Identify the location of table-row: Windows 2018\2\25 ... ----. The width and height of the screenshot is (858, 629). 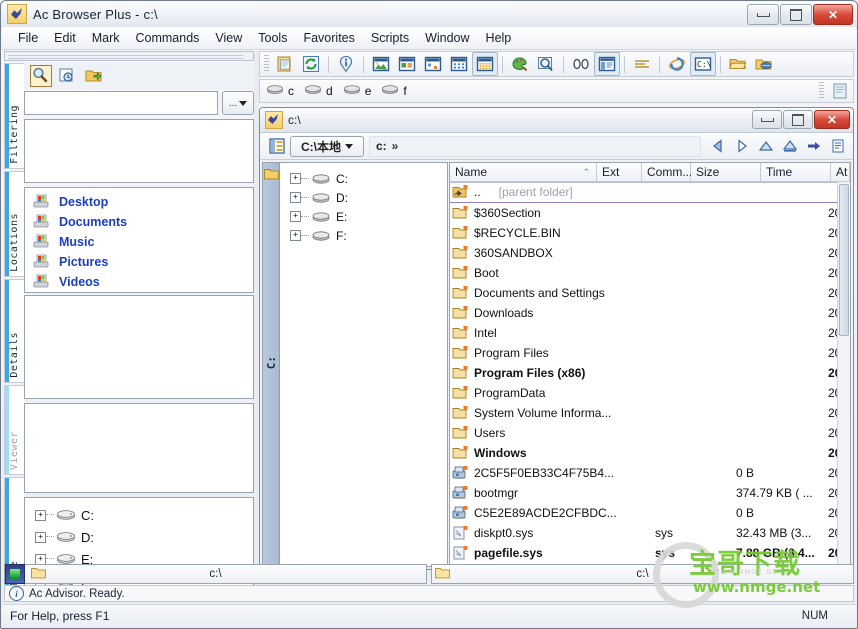
(644, 453).